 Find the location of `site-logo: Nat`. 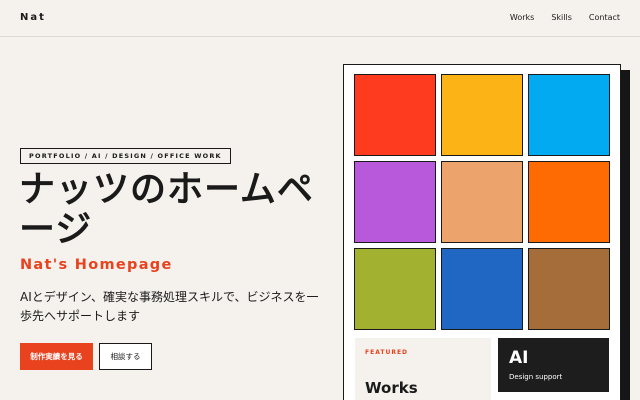

site-logo: Nat is located at coordinates (33, 17).